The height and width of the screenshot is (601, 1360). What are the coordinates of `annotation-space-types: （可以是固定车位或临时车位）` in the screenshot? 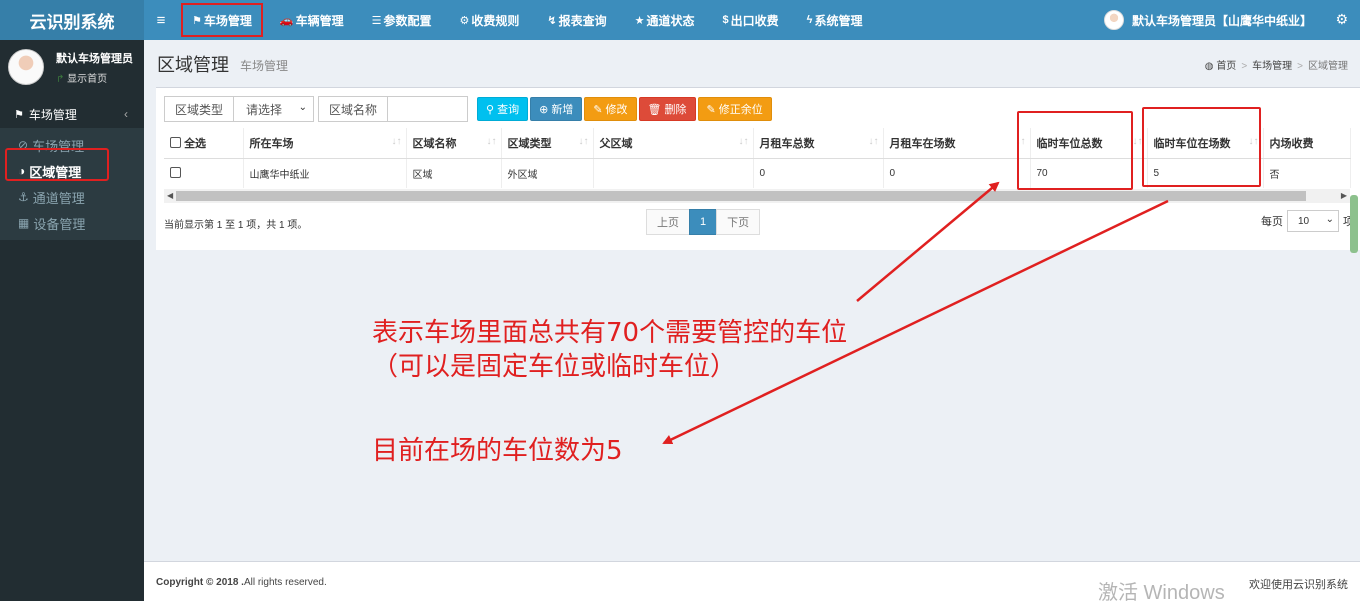 It's located at (554, 367).